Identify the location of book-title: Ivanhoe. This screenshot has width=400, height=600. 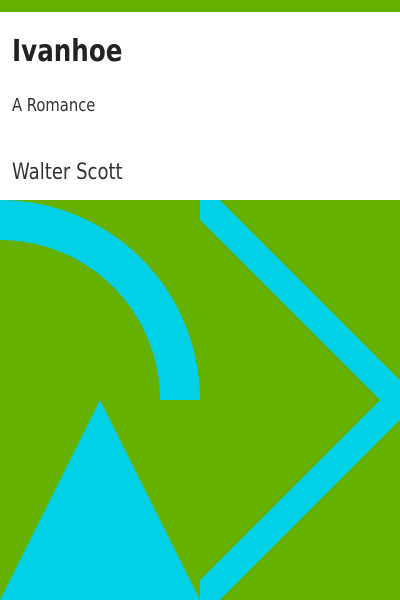
(67, 51).